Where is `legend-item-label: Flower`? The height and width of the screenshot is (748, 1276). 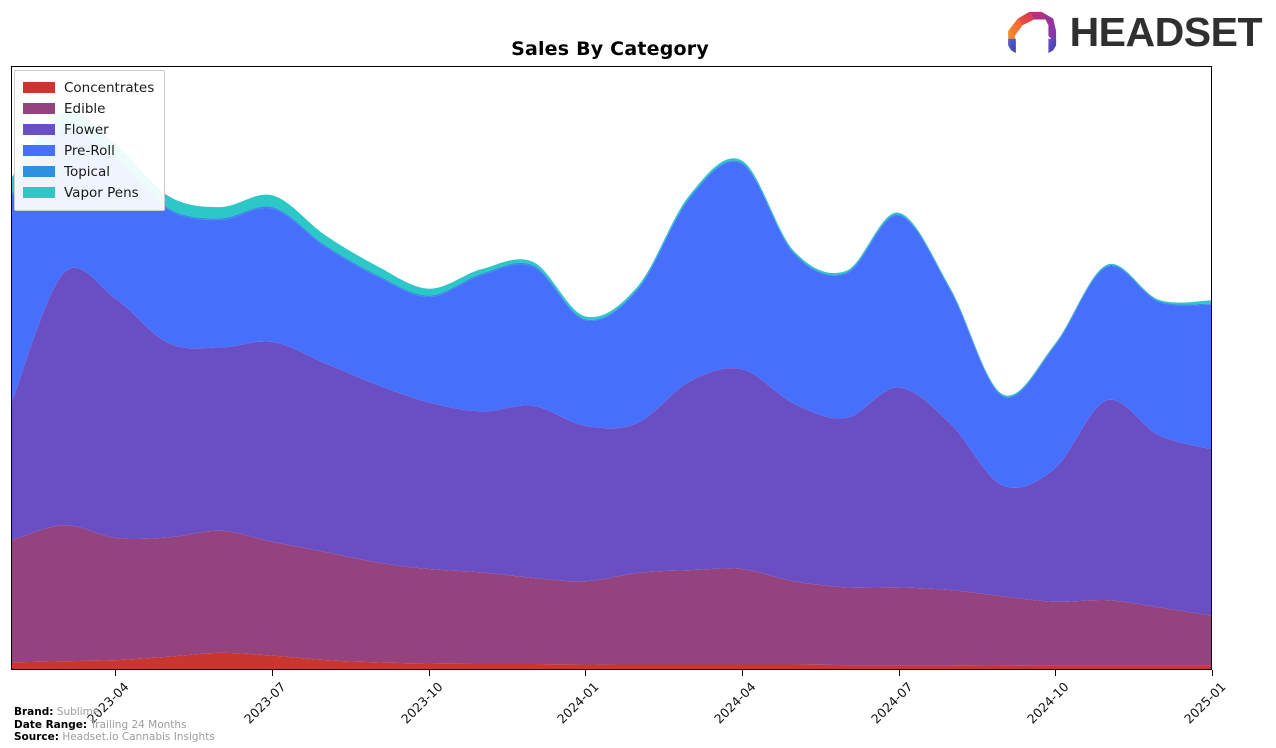 legend-item-label: Flower is located at coordinates (86, 129).